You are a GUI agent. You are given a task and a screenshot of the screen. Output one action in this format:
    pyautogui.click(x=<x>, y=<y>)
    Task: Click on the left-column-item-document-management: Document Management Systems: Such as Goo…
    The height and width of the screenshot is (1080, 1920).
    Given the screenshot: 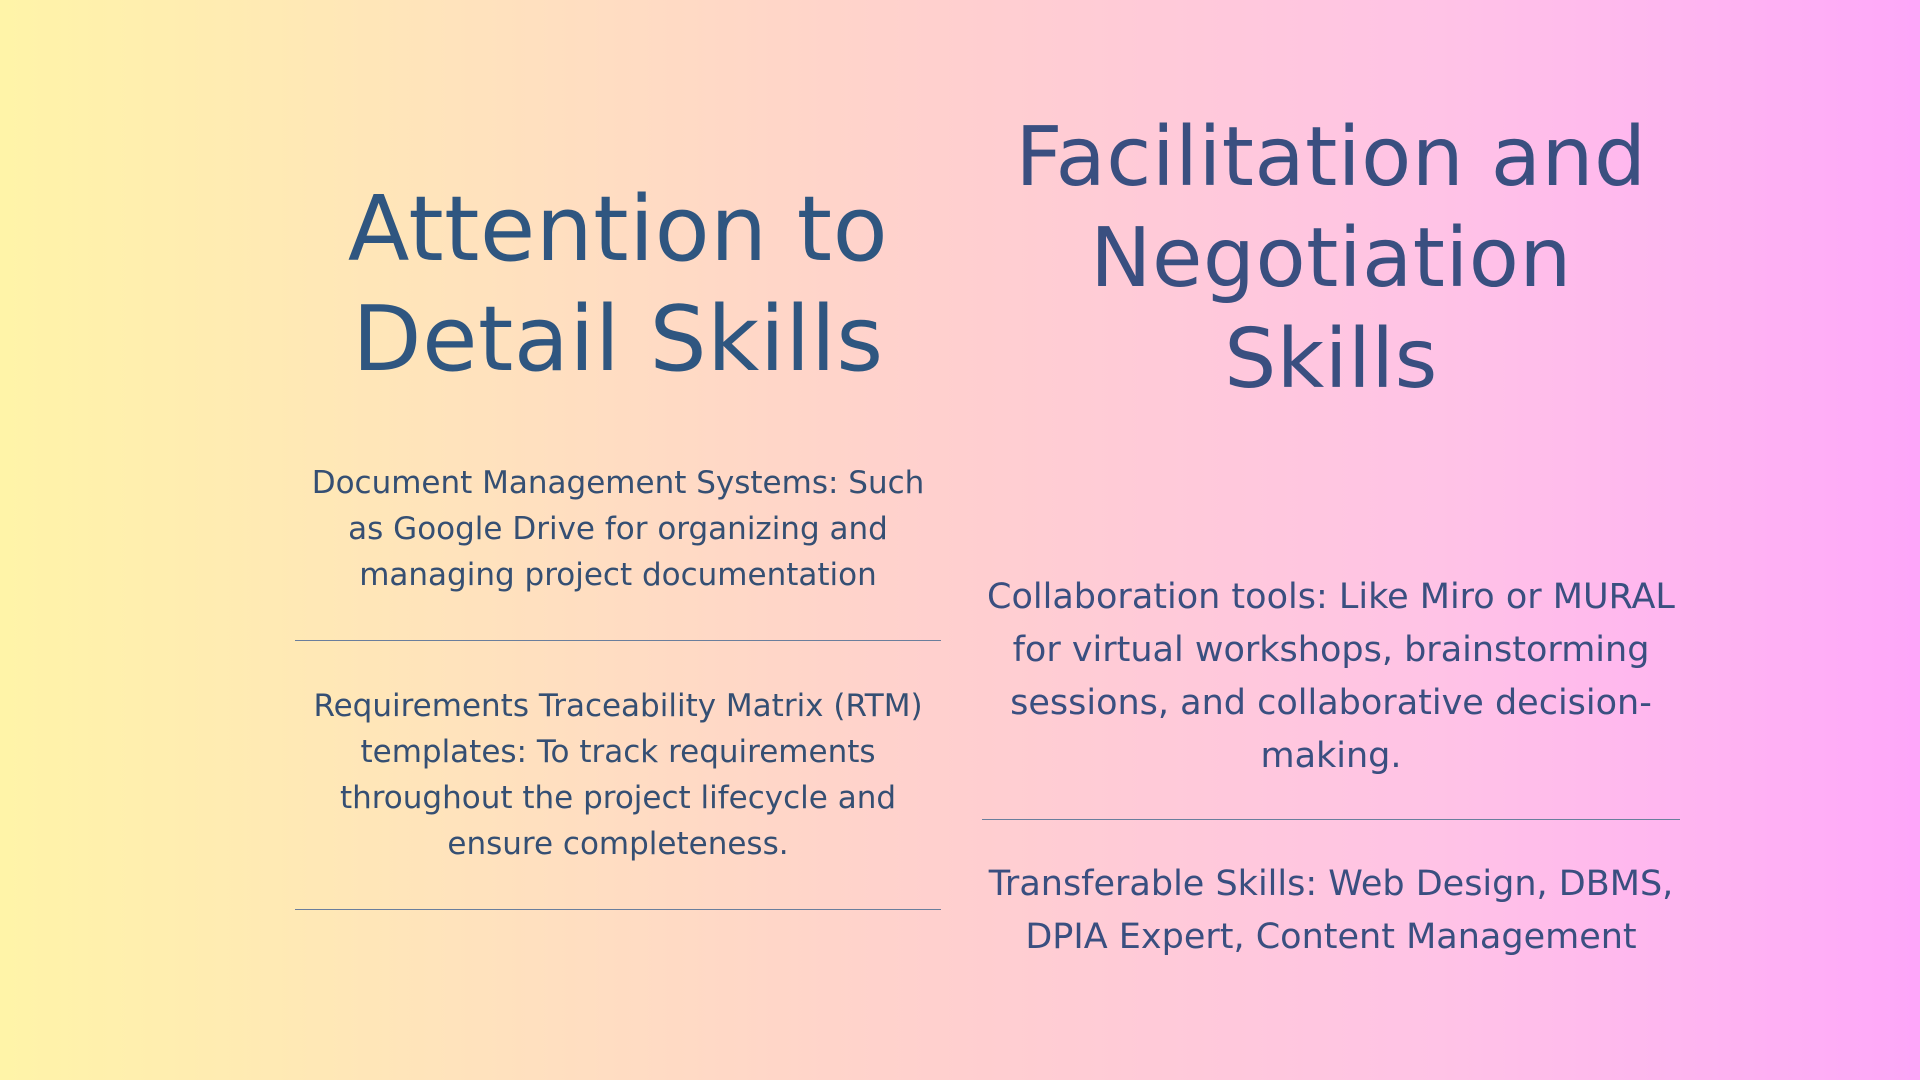 What is the action you would take?
    pyautogui.click(x=618, y=529)
    